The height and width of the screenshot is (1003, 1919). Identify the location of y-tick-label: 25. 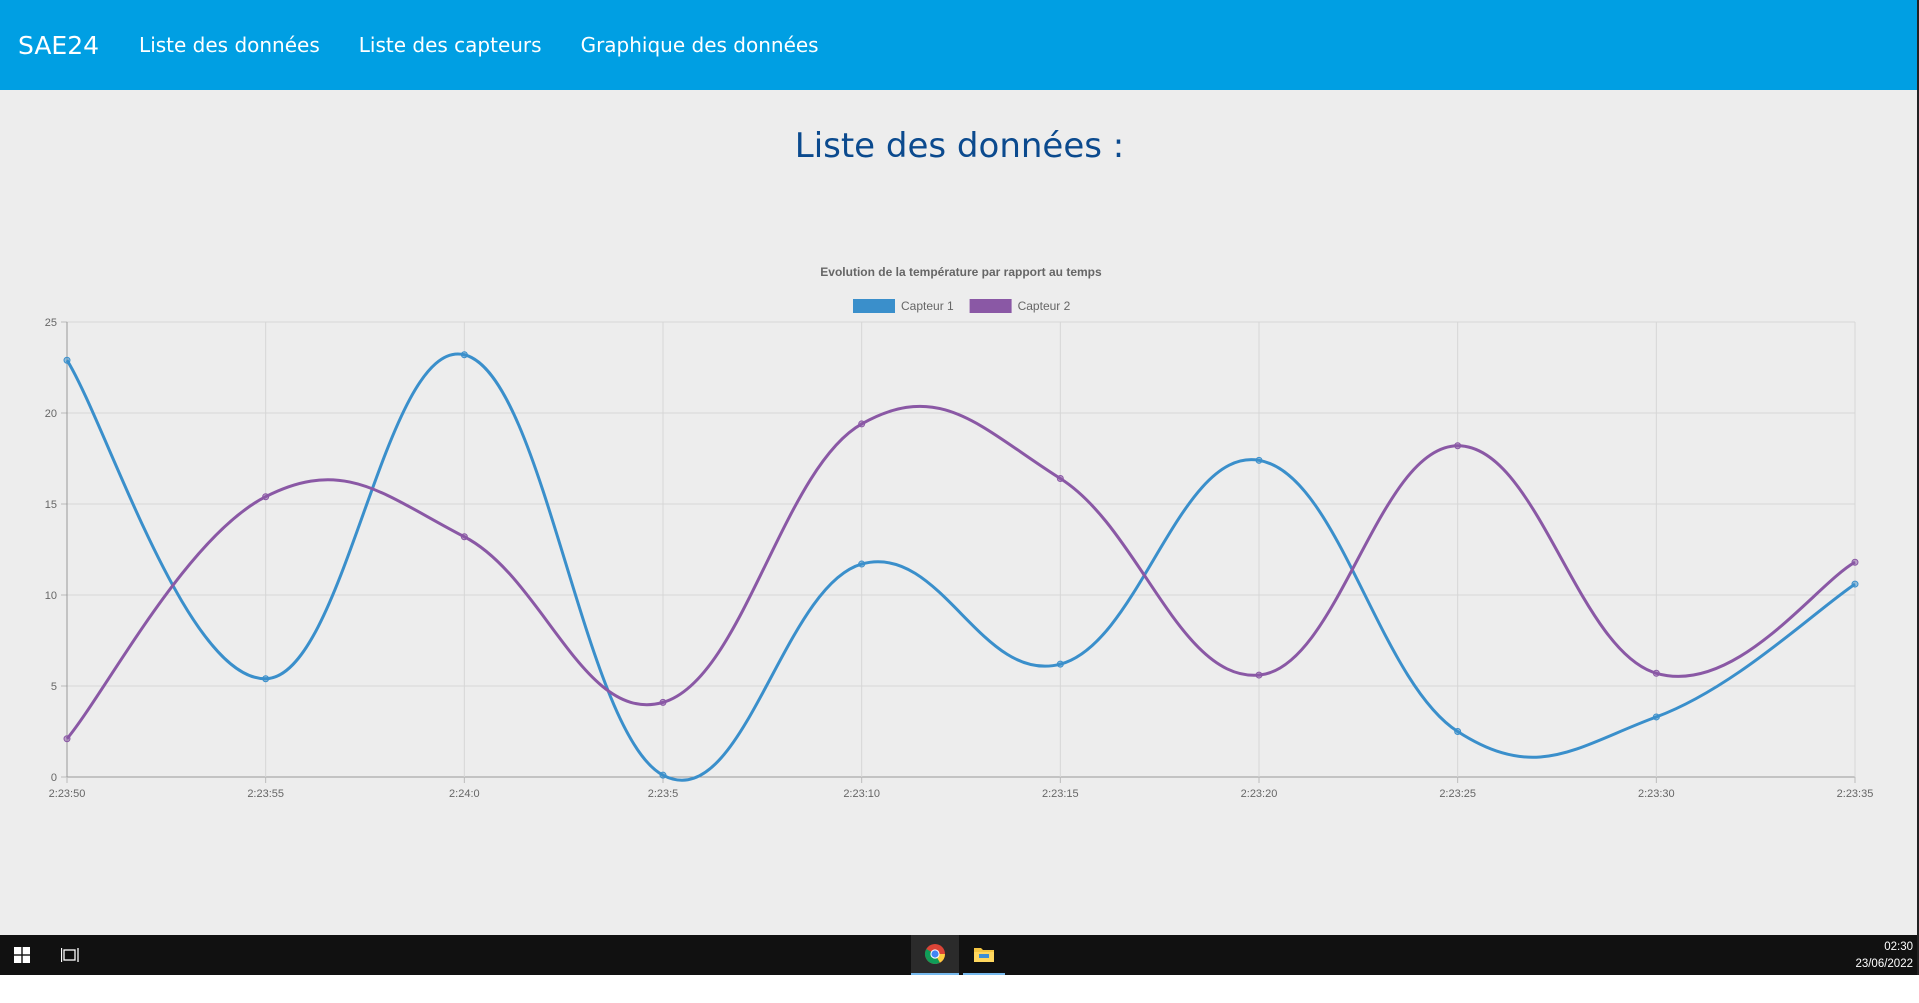
(51, 323).